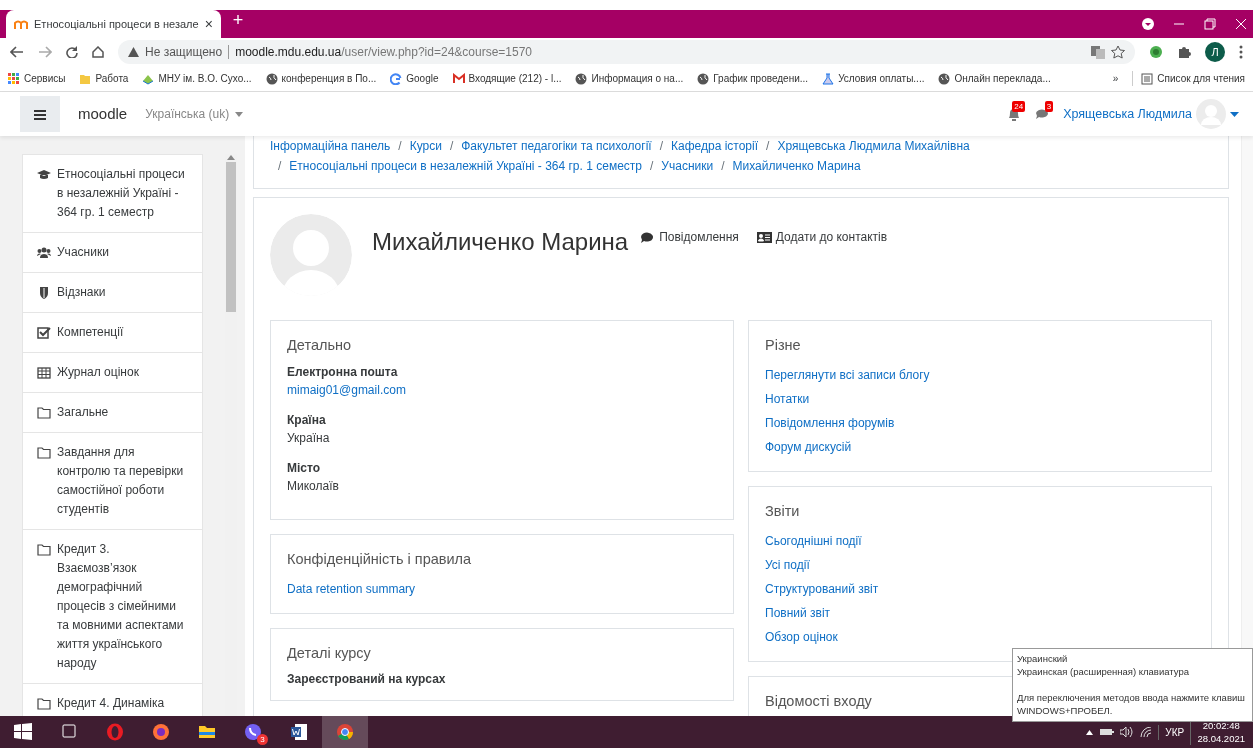 Image resolution: width=1253 pixels, height=754 pixels. Describe the element at coordinates (21, 24) in the screenshot. I see `moodle-logo-icon` at that location.